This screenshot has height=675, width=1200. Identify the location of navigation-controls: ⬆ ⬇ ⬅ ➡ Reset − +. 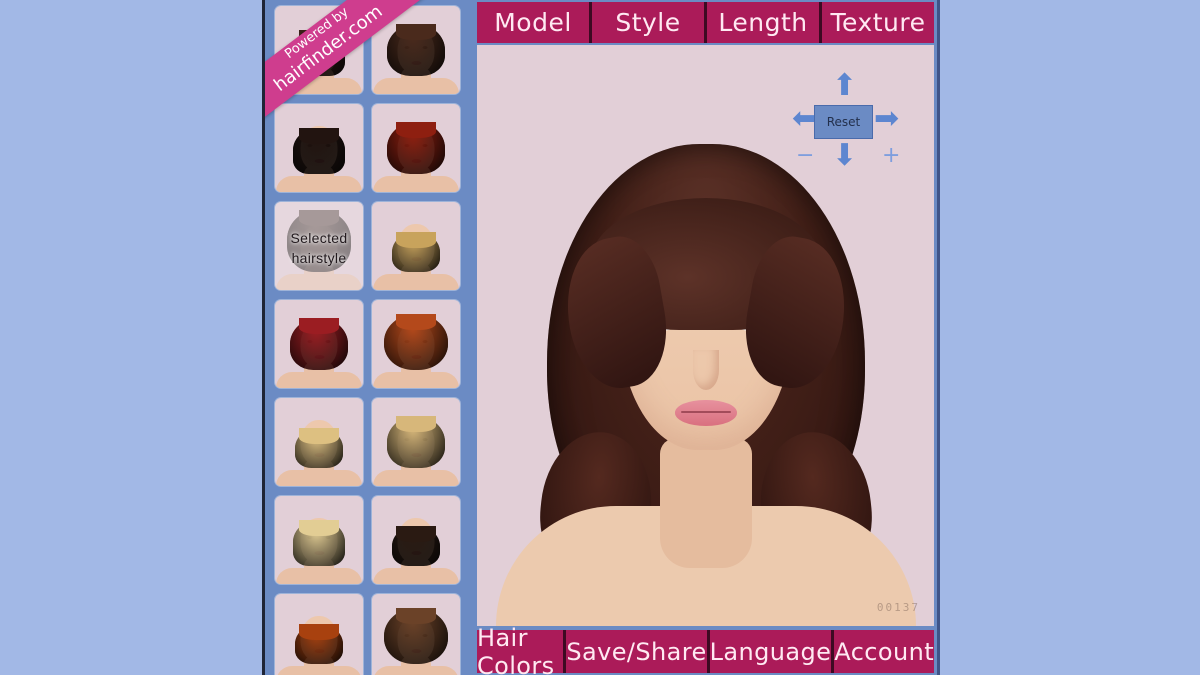
(851, 122).